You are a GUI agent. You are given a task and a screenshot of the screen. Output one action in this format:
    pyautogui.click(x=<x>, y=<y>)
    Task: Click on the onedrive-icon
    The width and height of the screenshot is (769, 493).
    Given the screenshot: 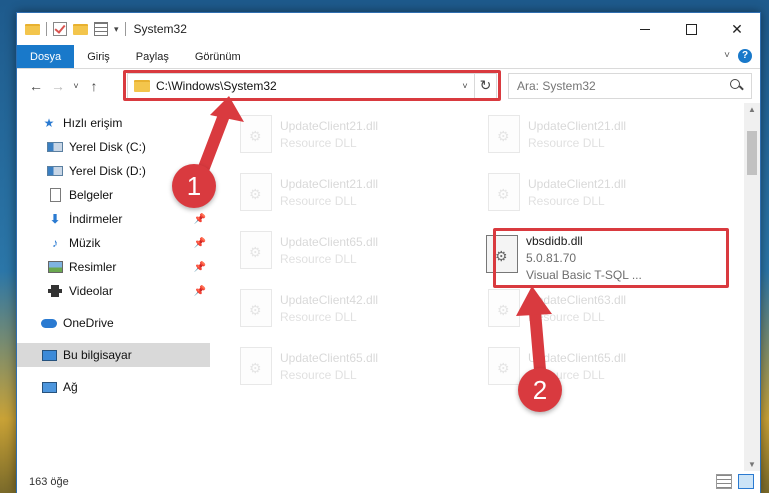 What is the action you would take?
    pyautogui.click(x=49, y=323)
    